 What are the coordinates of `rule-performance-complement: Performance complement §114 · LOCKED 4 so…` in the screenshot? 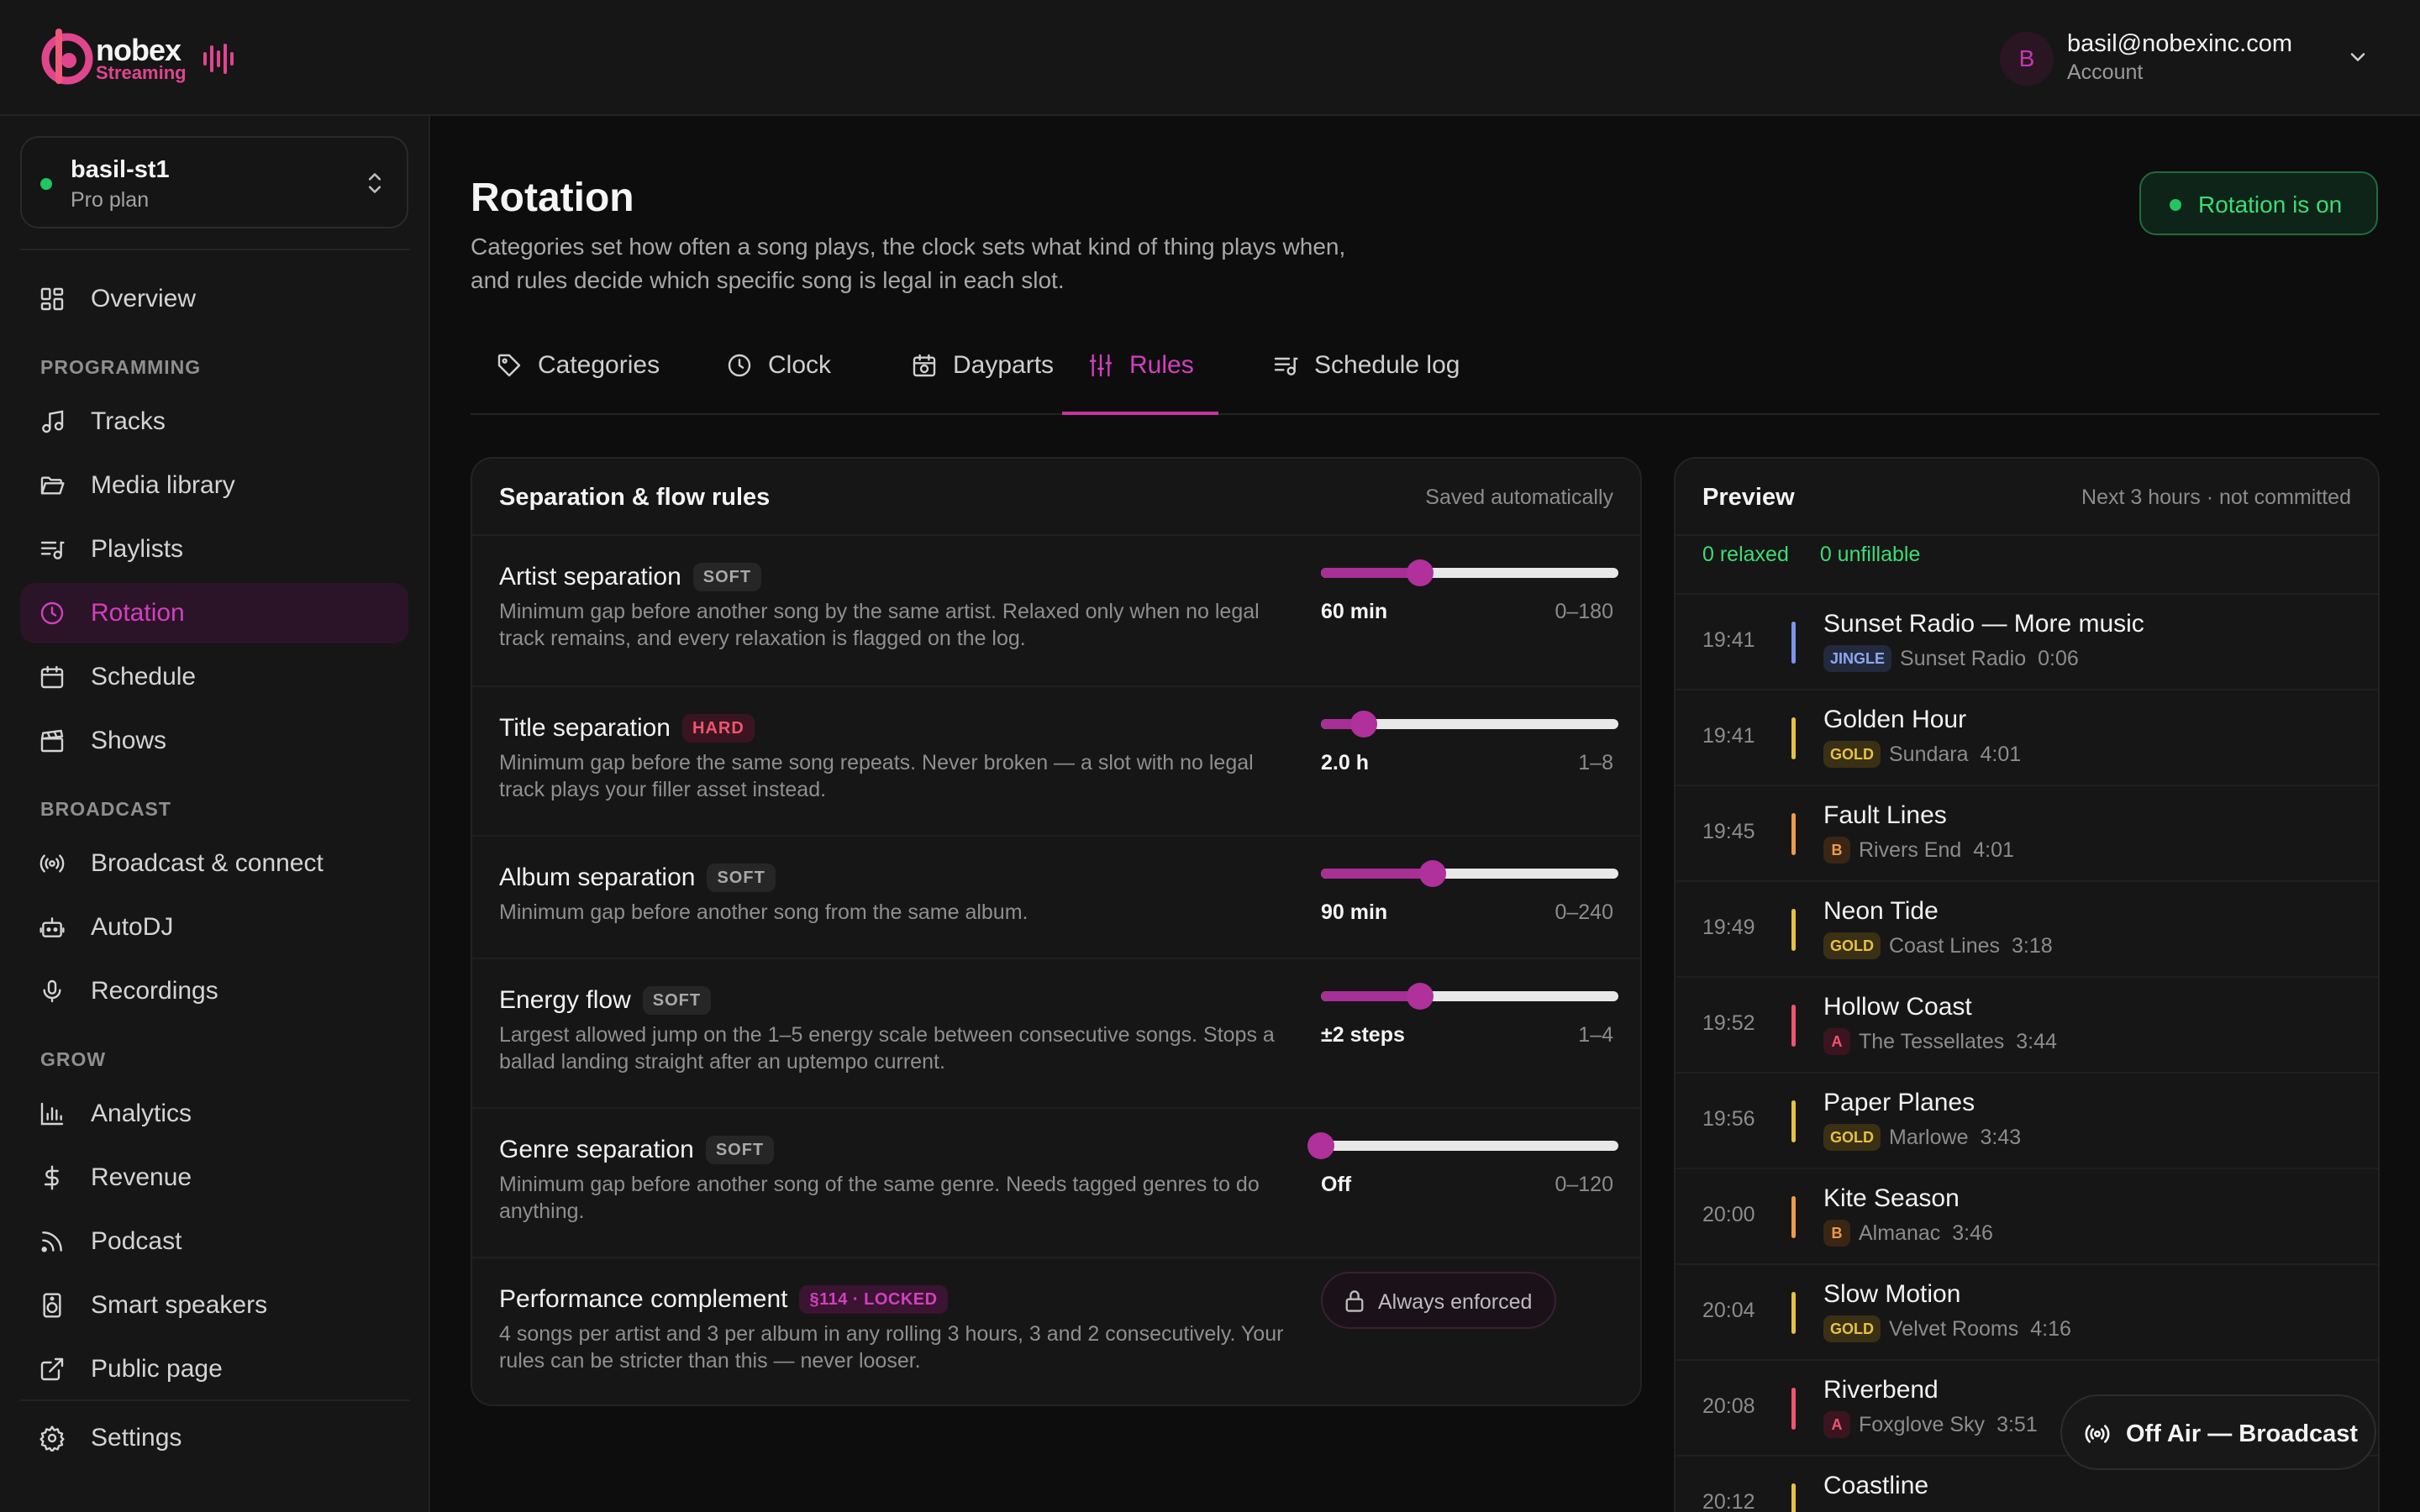 It's located at (1056, 1331).